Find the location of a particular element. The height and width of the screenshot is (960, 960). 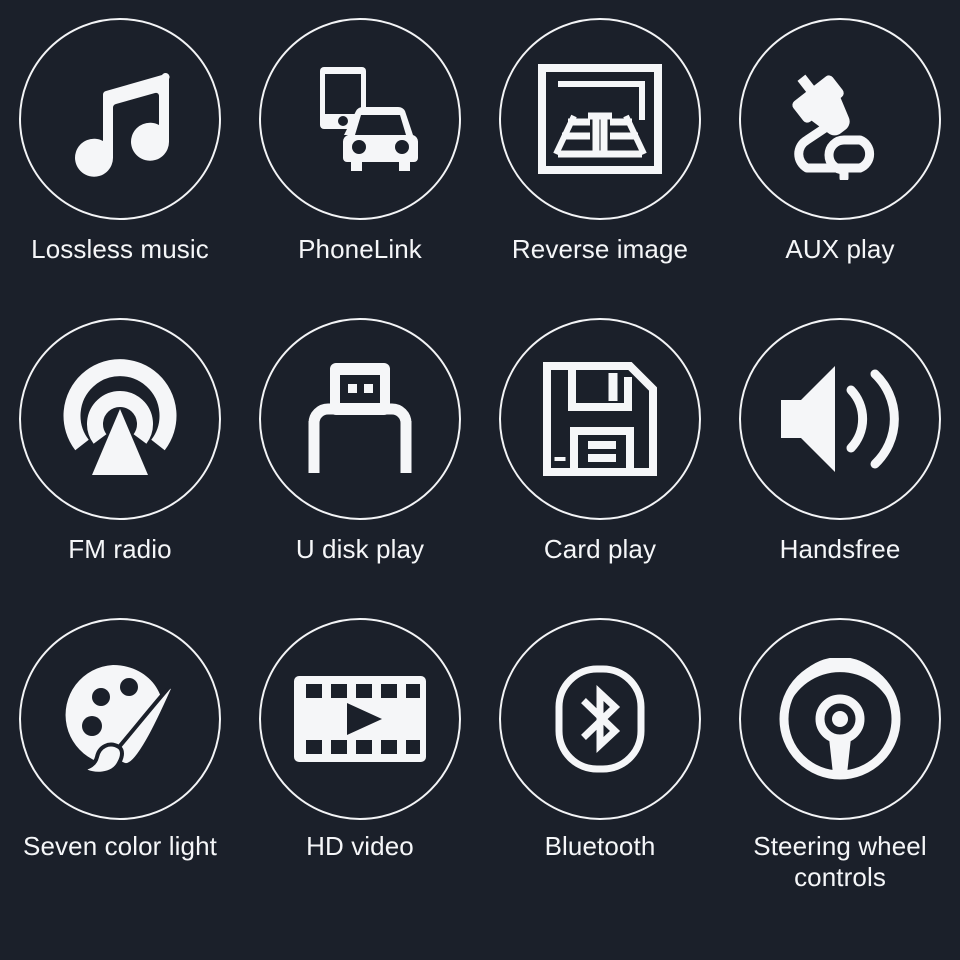

feature-label: U disk play is located at coordinates (360, 549).